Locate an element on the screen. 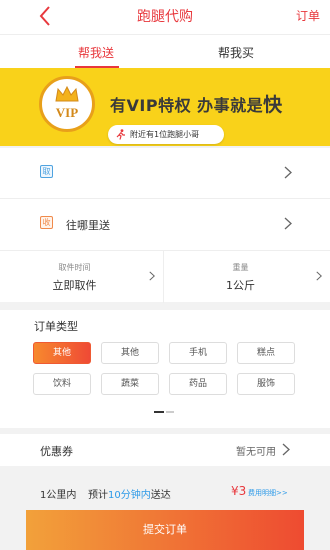  submit-order-button: 提交订单 is located at coordinates (165, 530).